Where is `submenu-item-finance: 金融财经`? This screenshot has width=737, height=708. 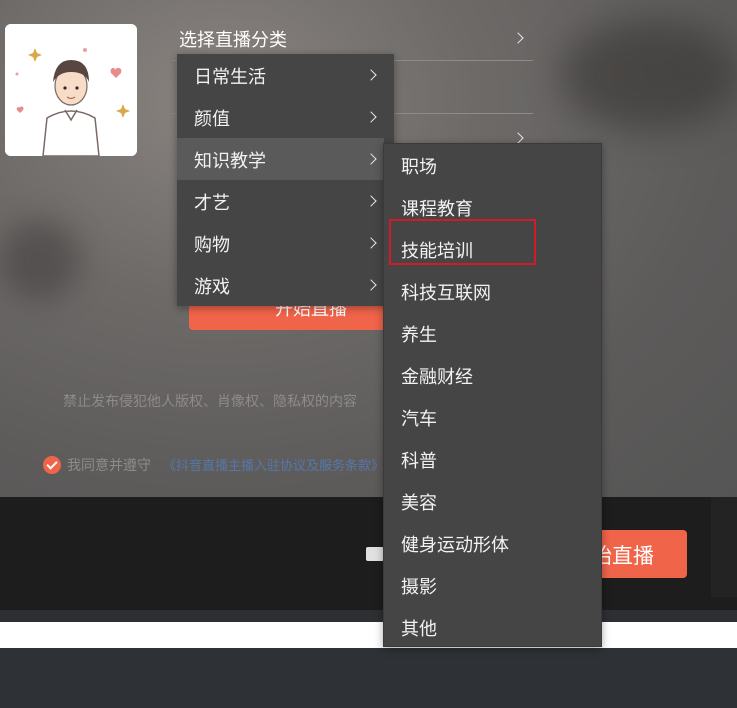
submenu-item-finance: 金融财经 is located at coordinates (492, 375).